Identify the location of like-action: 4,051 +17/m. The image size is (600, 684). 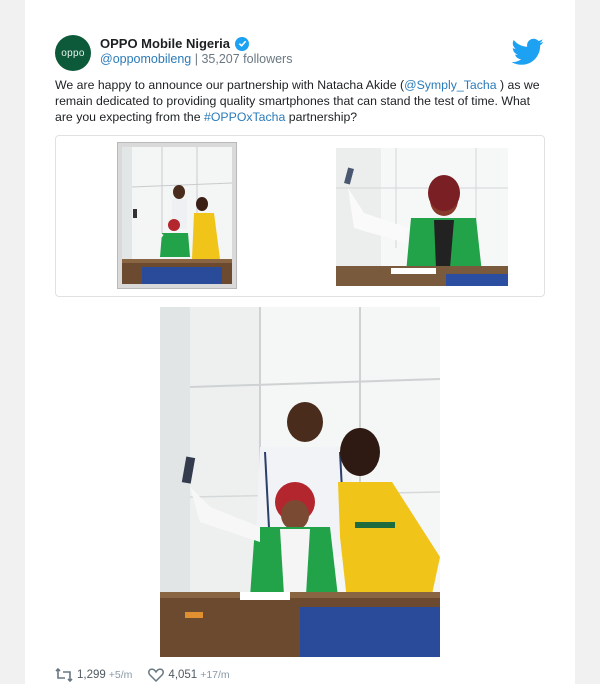
(189, 675).